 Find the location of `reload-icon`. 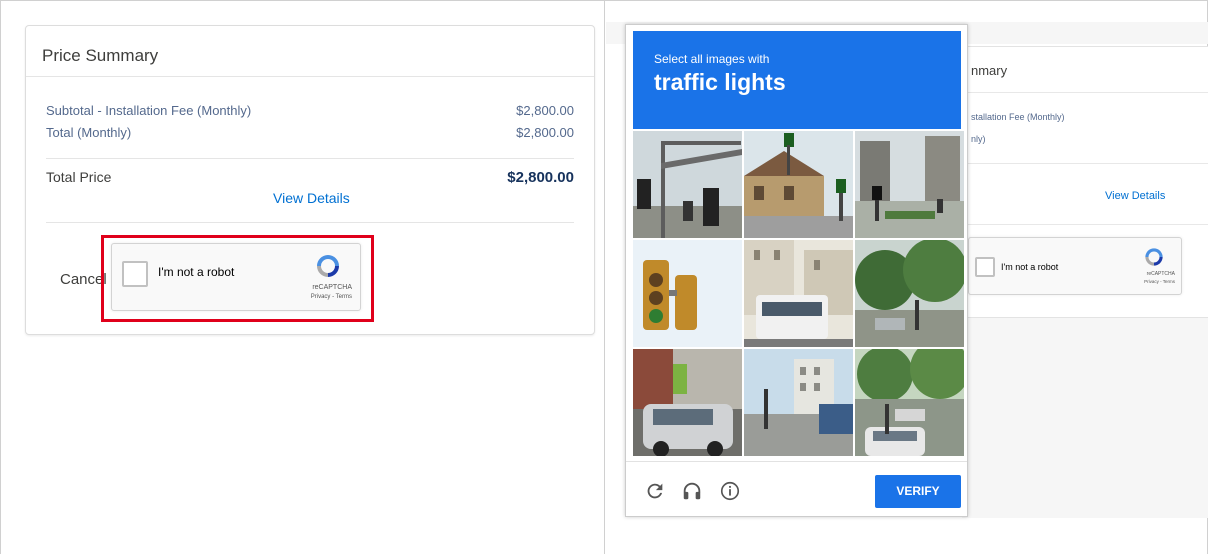

reload-icon is located at coordinates (655, 491).